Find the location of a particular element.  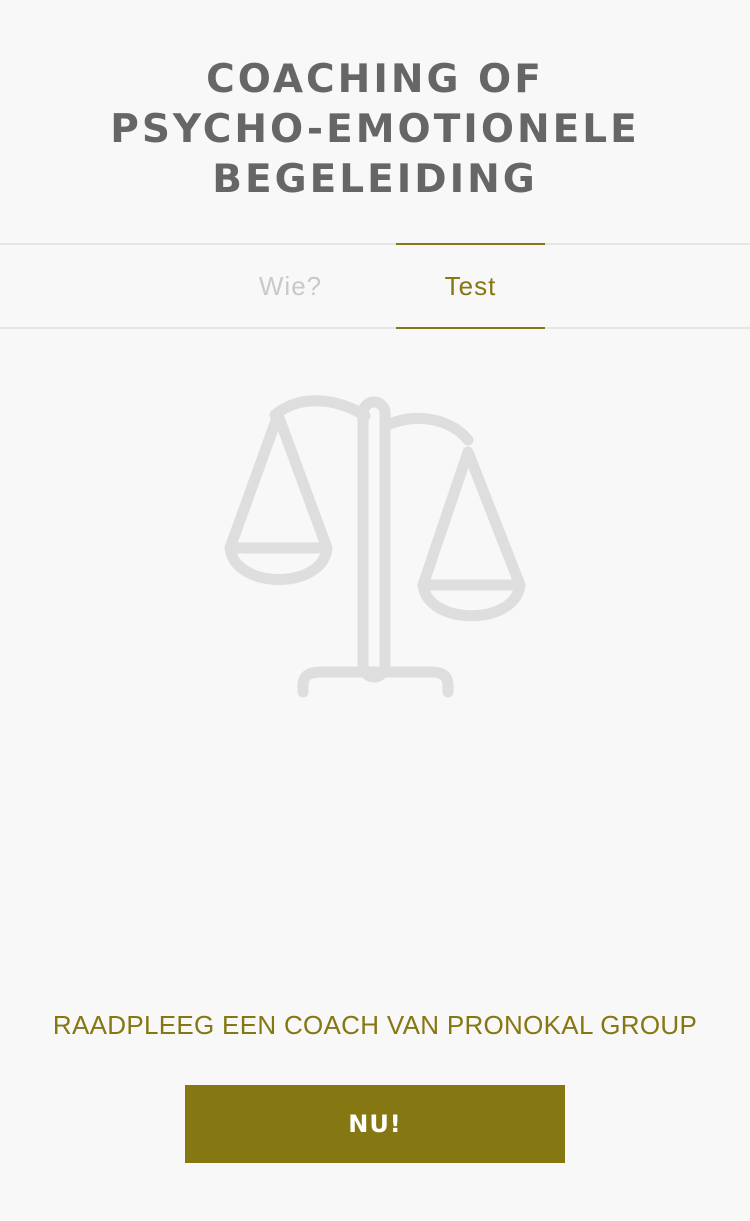

nu-button: NU! is located at coordinates (375, 1124).